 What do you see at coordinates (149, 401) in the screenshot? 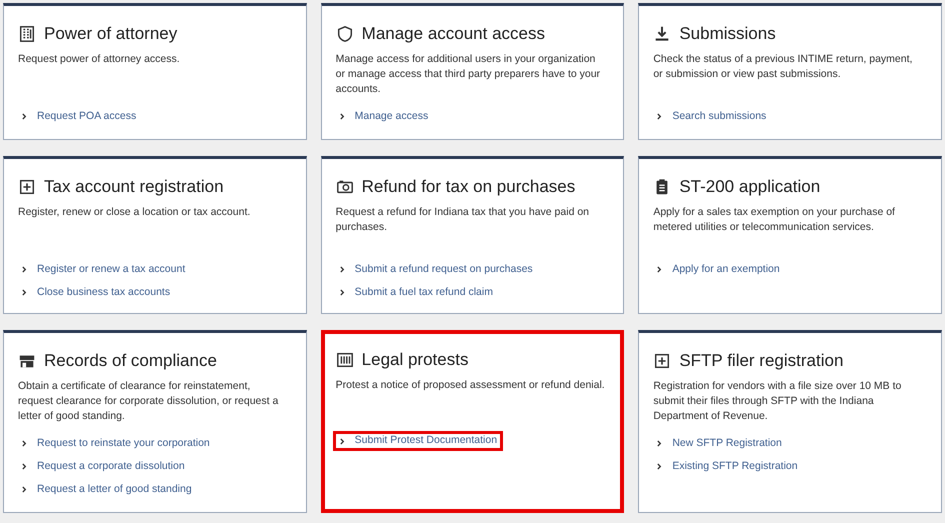
I see `card-description: Obtain a certificate of clearance for reinstatement, request clearance for corporate dissolution, or request a letter of good standing.` at bounding box center [149, 401].